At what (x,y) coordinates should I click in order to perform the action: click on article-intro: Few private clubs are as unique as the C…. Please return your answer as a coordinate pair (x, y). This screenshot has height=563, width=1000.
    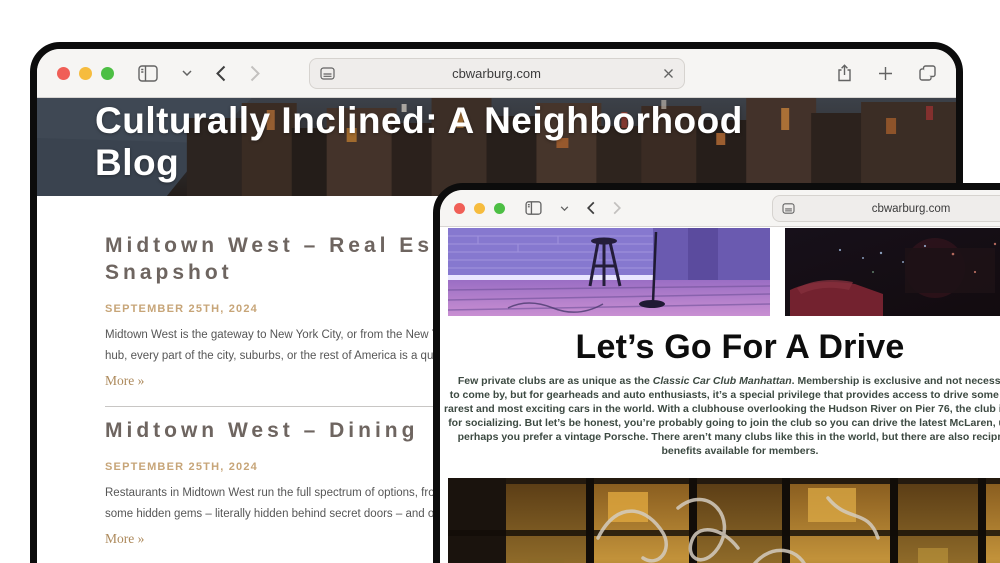
    Looking at the image, I should click on (721, 416).